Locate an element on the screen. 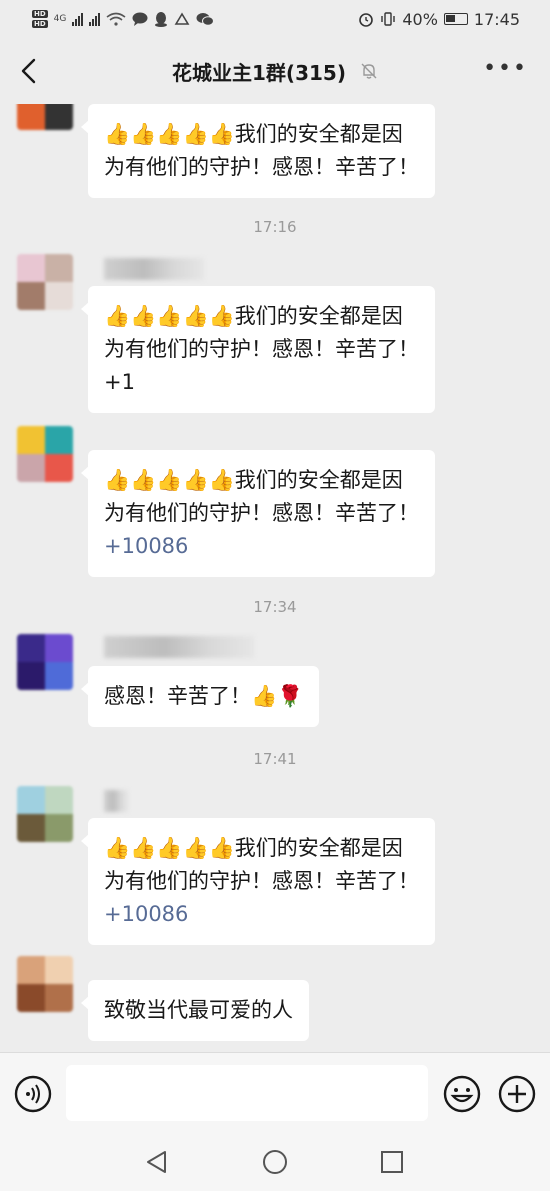  message-line: 感恩！辛苦了！👍🌹 is located at coordinates (204, 696).